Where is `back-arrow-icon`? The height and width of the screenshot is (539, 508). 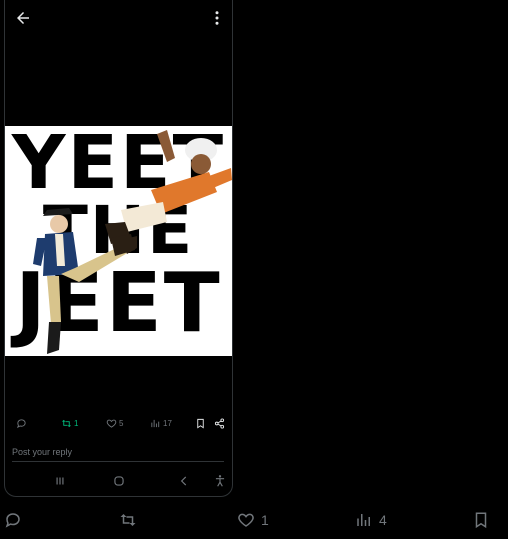 back-arrow-icon is located at coordinates (23, 18).